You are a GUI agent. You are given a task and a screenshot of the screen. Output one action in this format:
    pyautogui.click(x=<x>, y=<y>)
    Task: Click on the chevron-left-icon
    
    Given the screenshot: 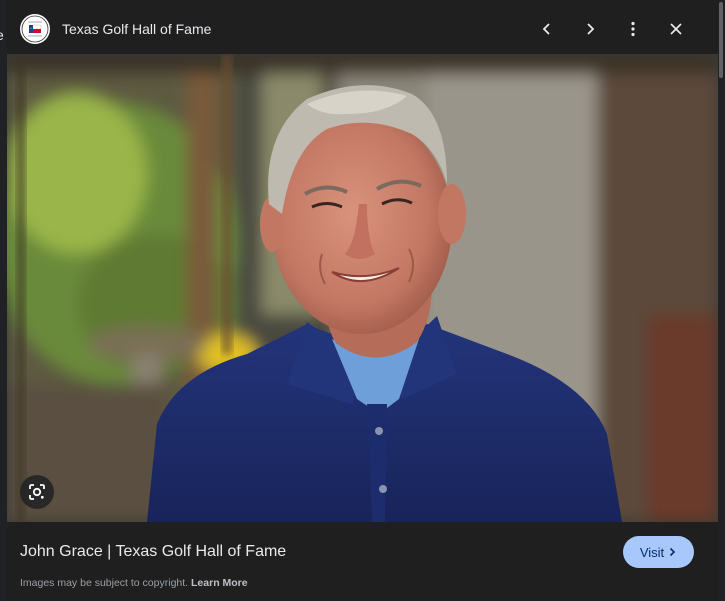 What is the action you would take?
    pyautogui.click(x=546, y=29)
    